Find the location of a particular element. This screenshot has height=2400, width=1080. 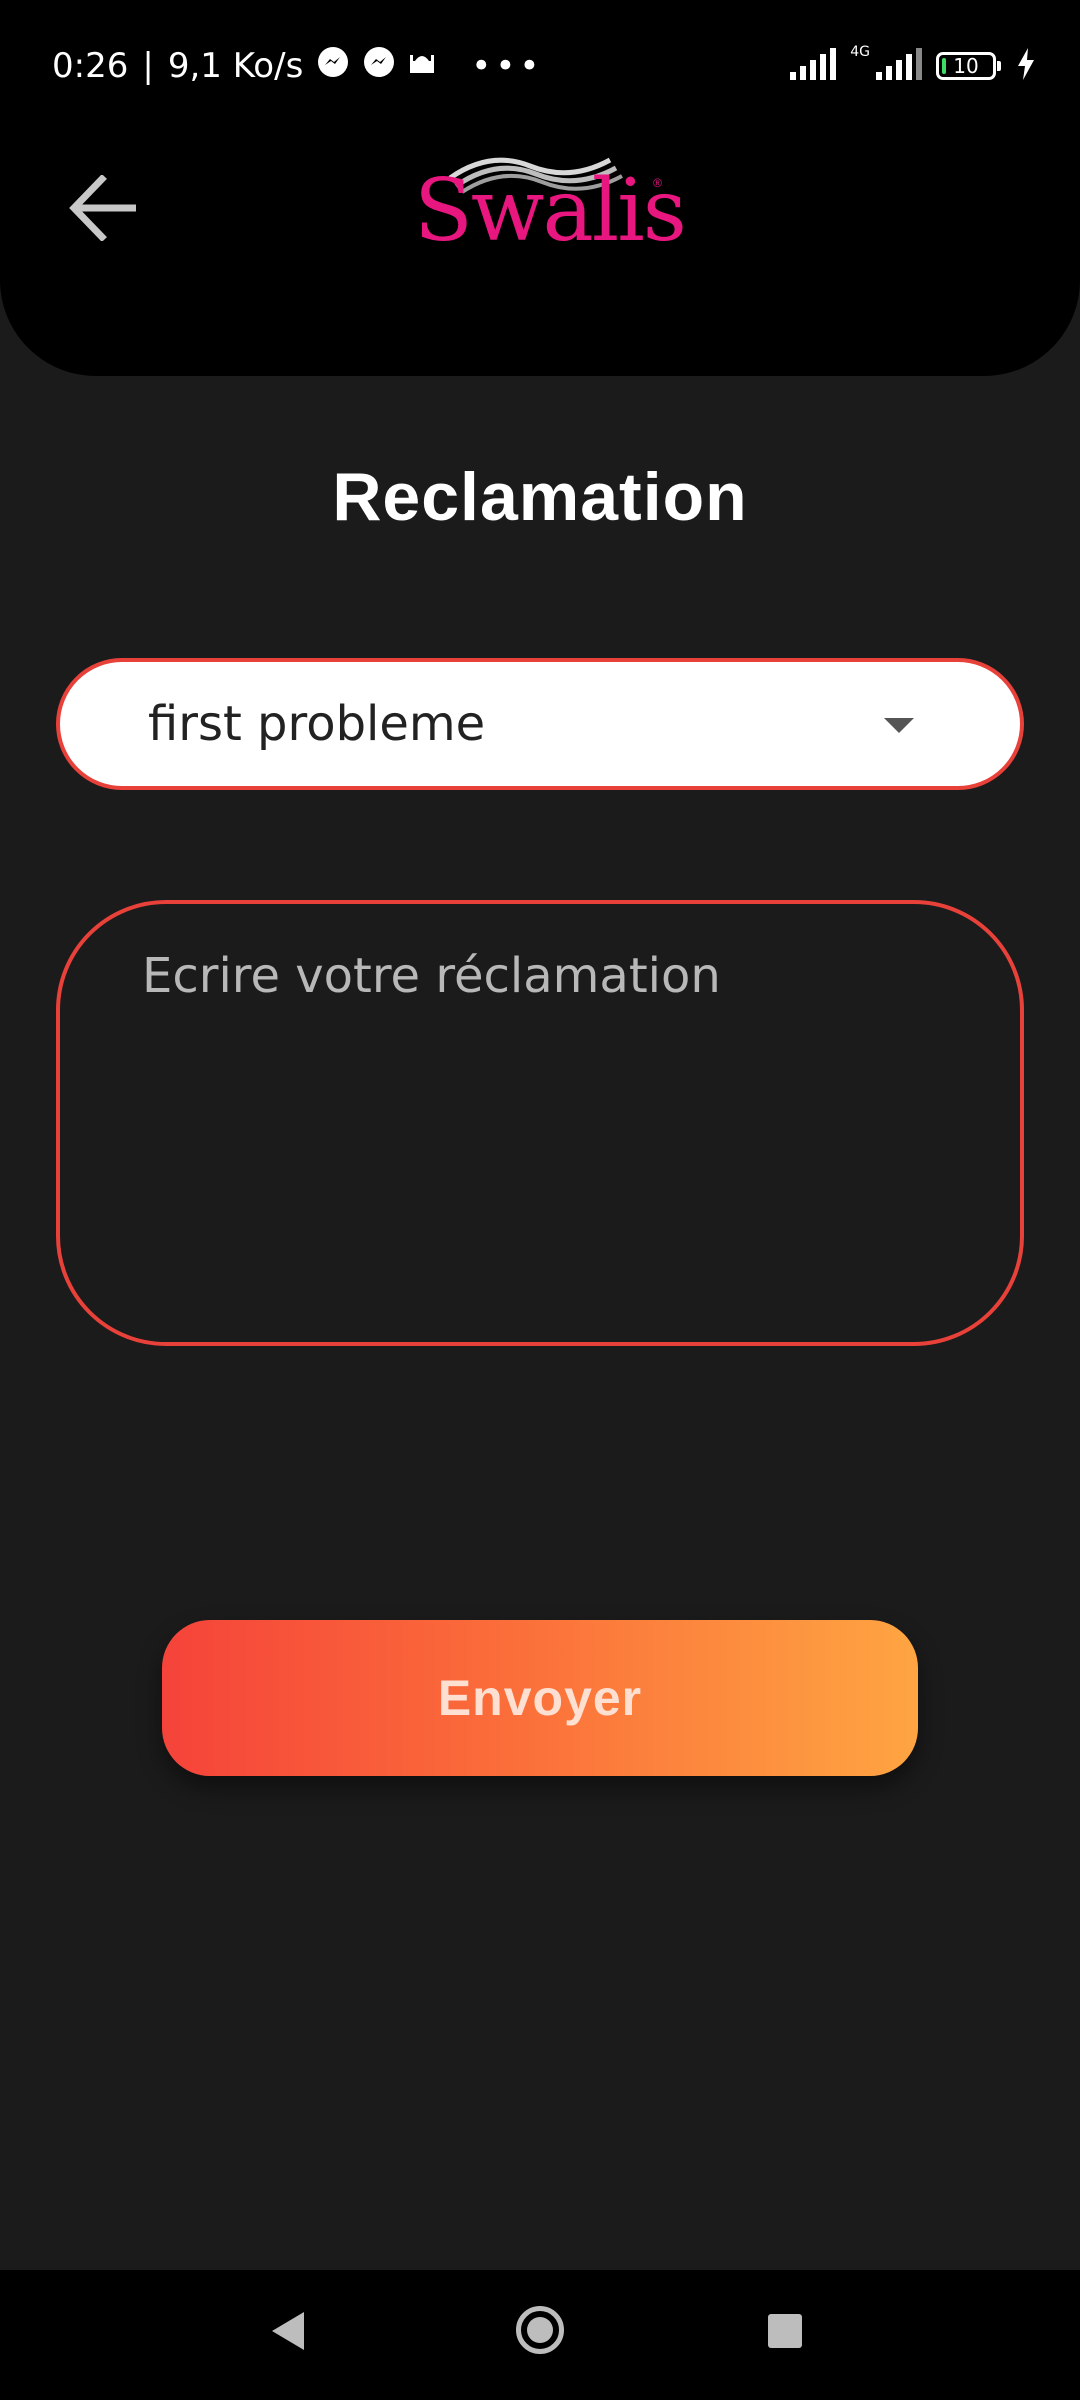

battery-level: 10 is located at coordinates (966, 66).